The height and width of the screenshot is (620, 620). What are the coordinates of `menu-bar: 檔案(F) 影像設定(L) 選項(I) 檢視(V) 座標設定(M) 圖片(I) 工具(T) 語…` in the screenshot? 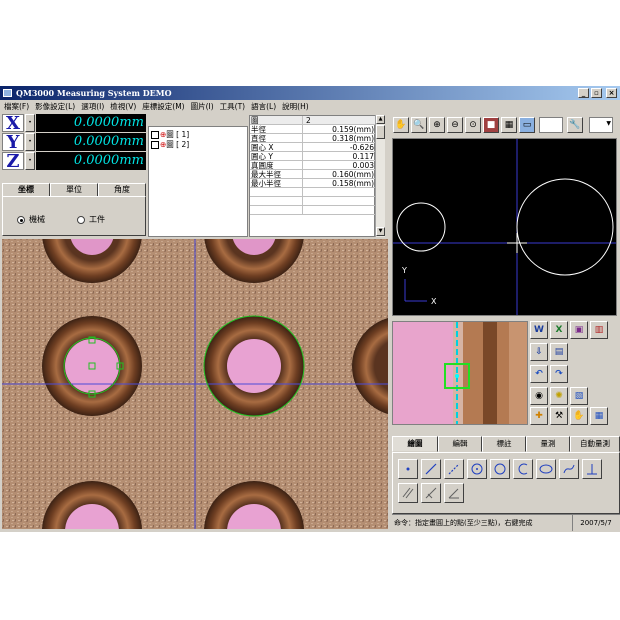 It's located at (310, 106).